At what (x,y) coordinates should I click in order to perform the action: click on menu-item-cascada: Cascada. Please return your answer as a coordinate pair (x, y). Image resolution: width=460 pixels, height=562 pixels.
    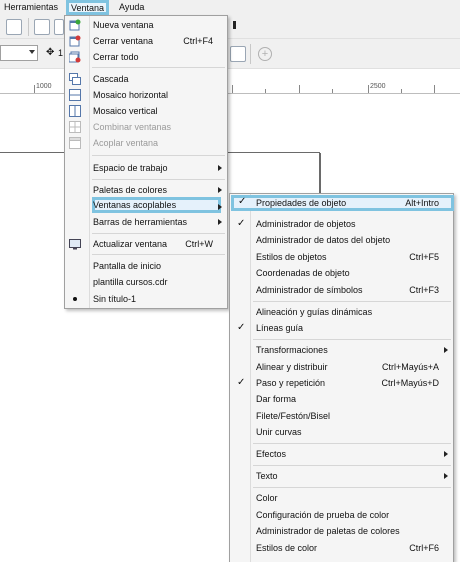
    Looking at the image, I should click on (146, 79).